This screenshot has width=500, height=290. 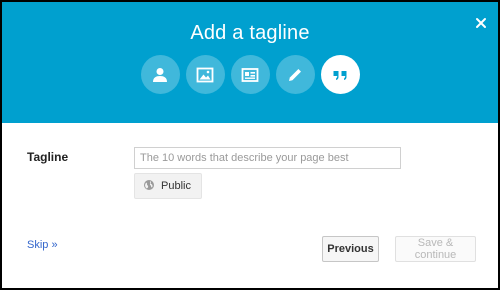 What do you see at coordinates (42, 245) in the screenshot?
I see `skip-link: Skip »` at bounding box center [42, 245].